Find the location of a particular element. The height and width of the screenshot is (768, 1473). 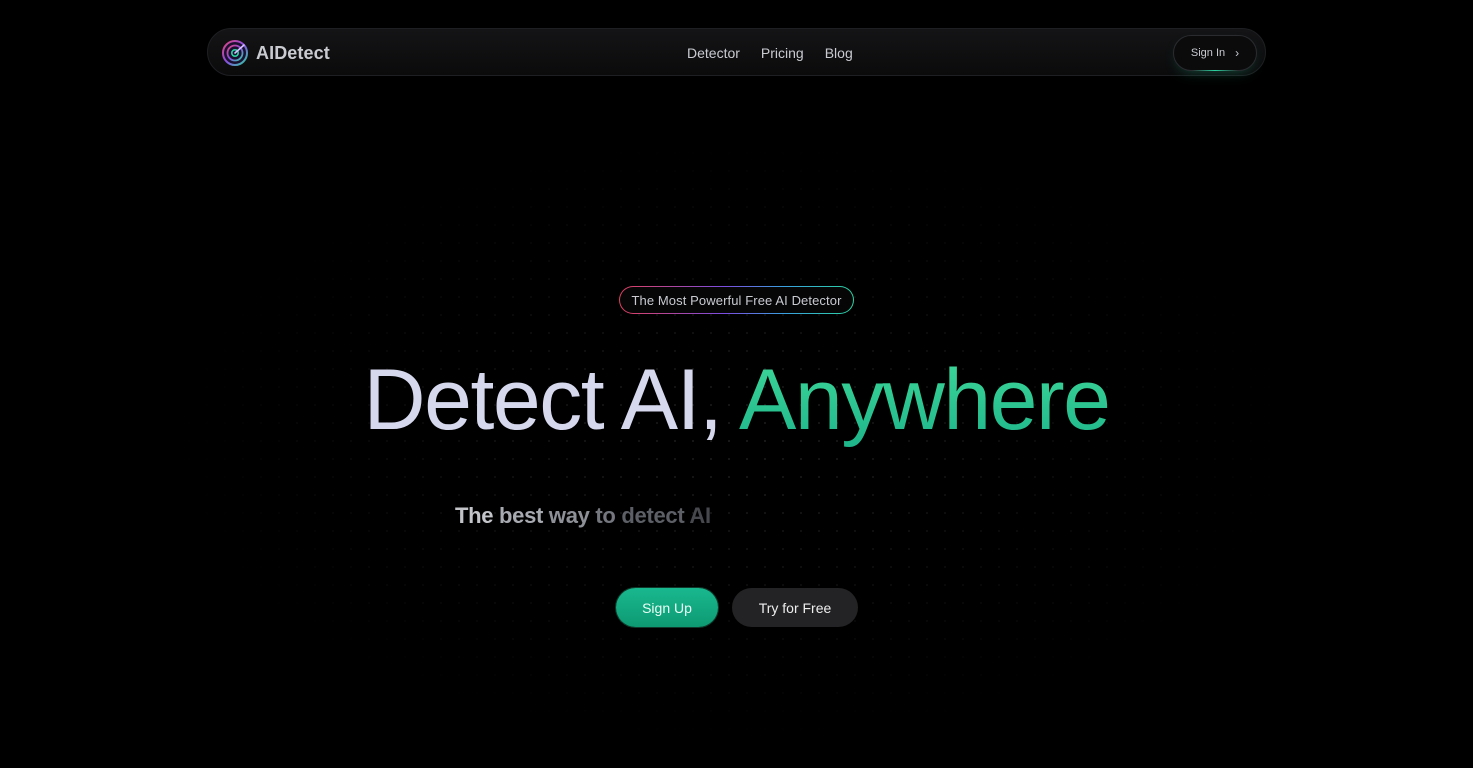

chevron-right-icon: › is located at coordinates (1237, 53).